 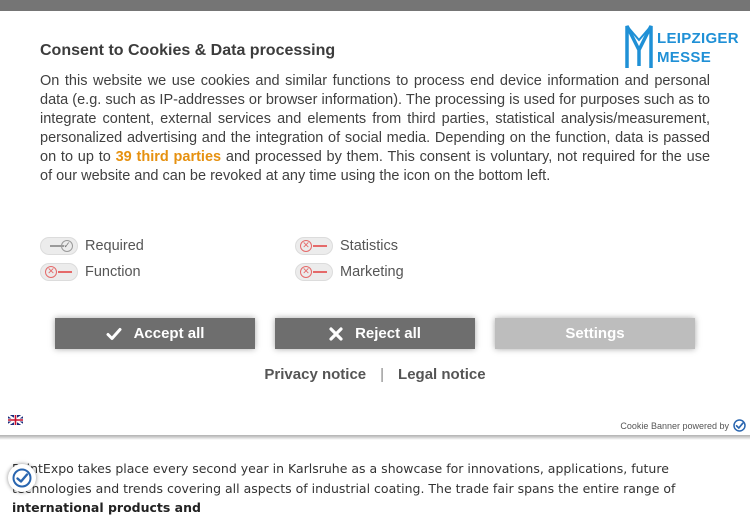 I want to click on privacy-notice-link: Privacy notice, so click(x=315, y=374).